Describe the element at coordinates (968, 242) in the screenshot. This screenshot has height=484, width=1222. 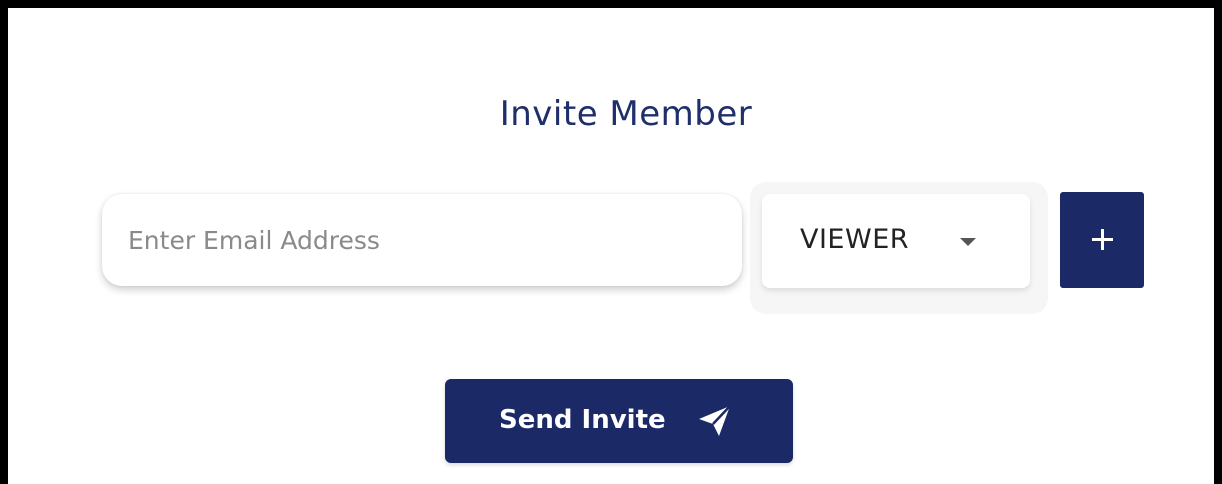
I see `caret-down-icon` at that location.